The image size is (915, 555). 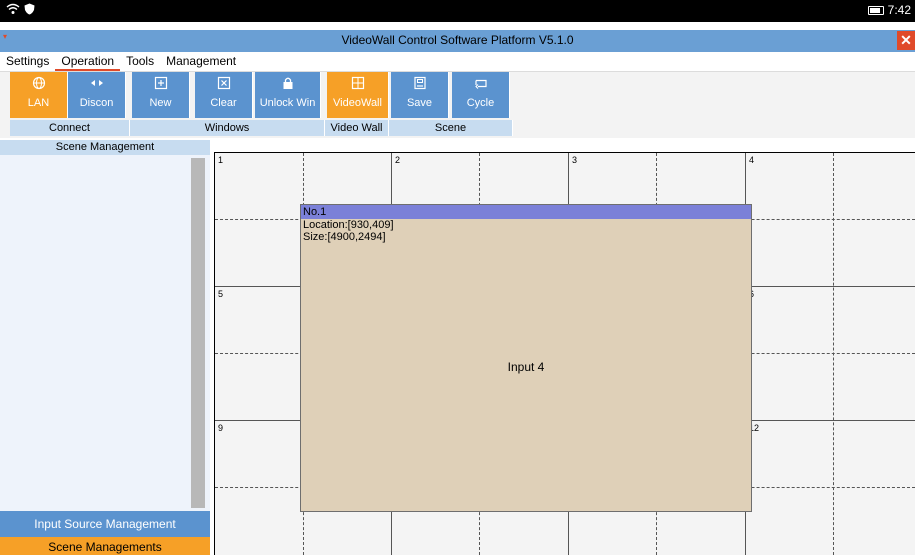 I want to click on signal-window-title: No.1, so click(x=526, y=212).